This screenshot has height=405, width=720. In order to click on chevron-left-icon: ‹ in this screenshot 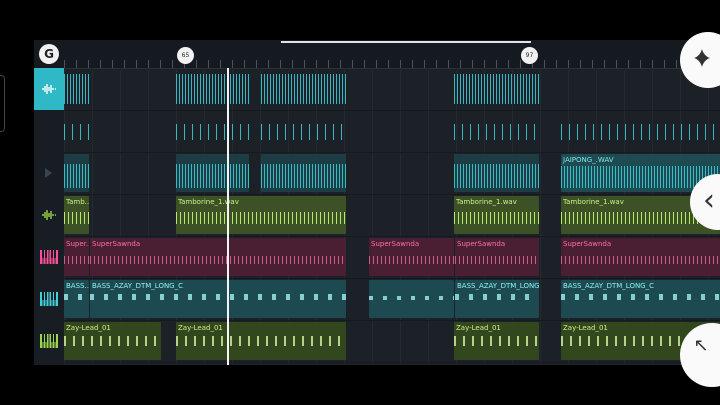, I will do `click(709, 200)`.